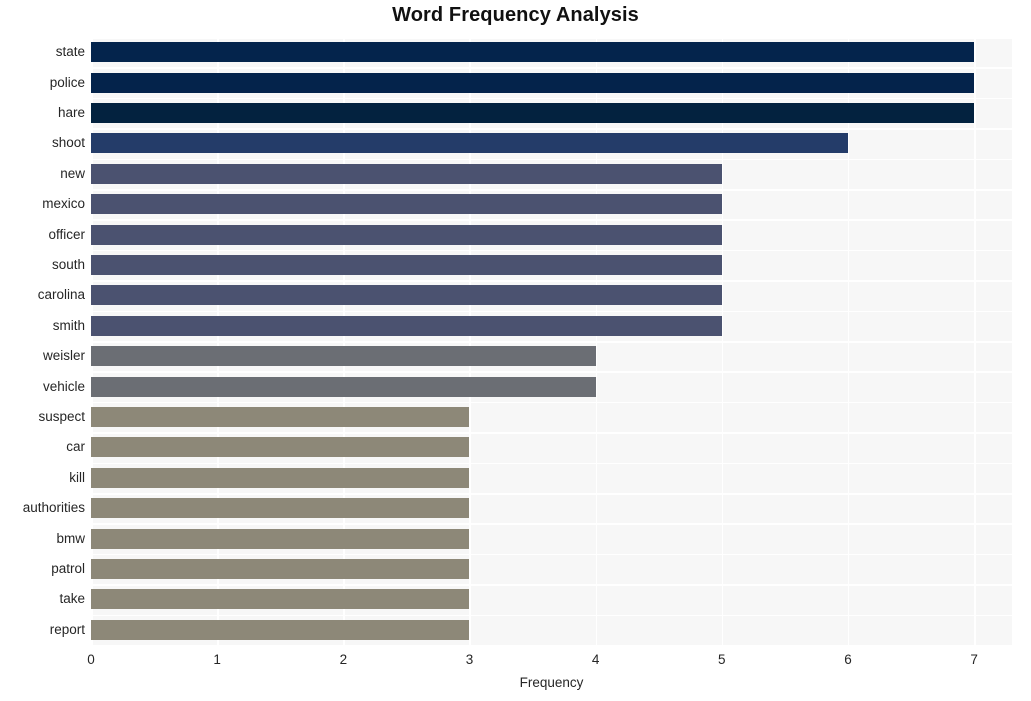 The height and width of the screenshot is (701, 1031). What do you see at coordinates (68, 143) in the screenshot?
I see `y-axis-tick-label: shoot` at bounding box center [68, 143].